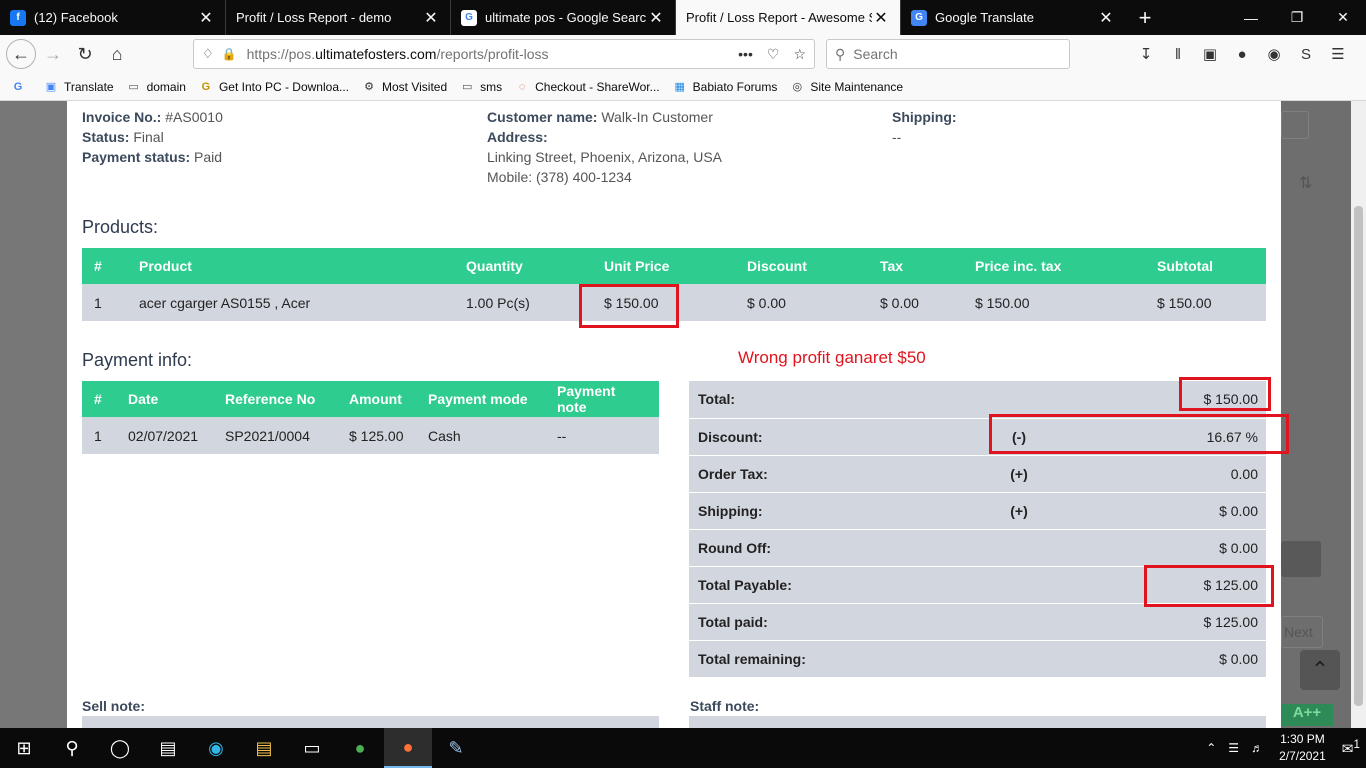 This screenshot has width=1366, height=768. Describe the element at coordinates (156, 87) in the screenshot. I see `bookmark-item: ▭ domain` at that location.